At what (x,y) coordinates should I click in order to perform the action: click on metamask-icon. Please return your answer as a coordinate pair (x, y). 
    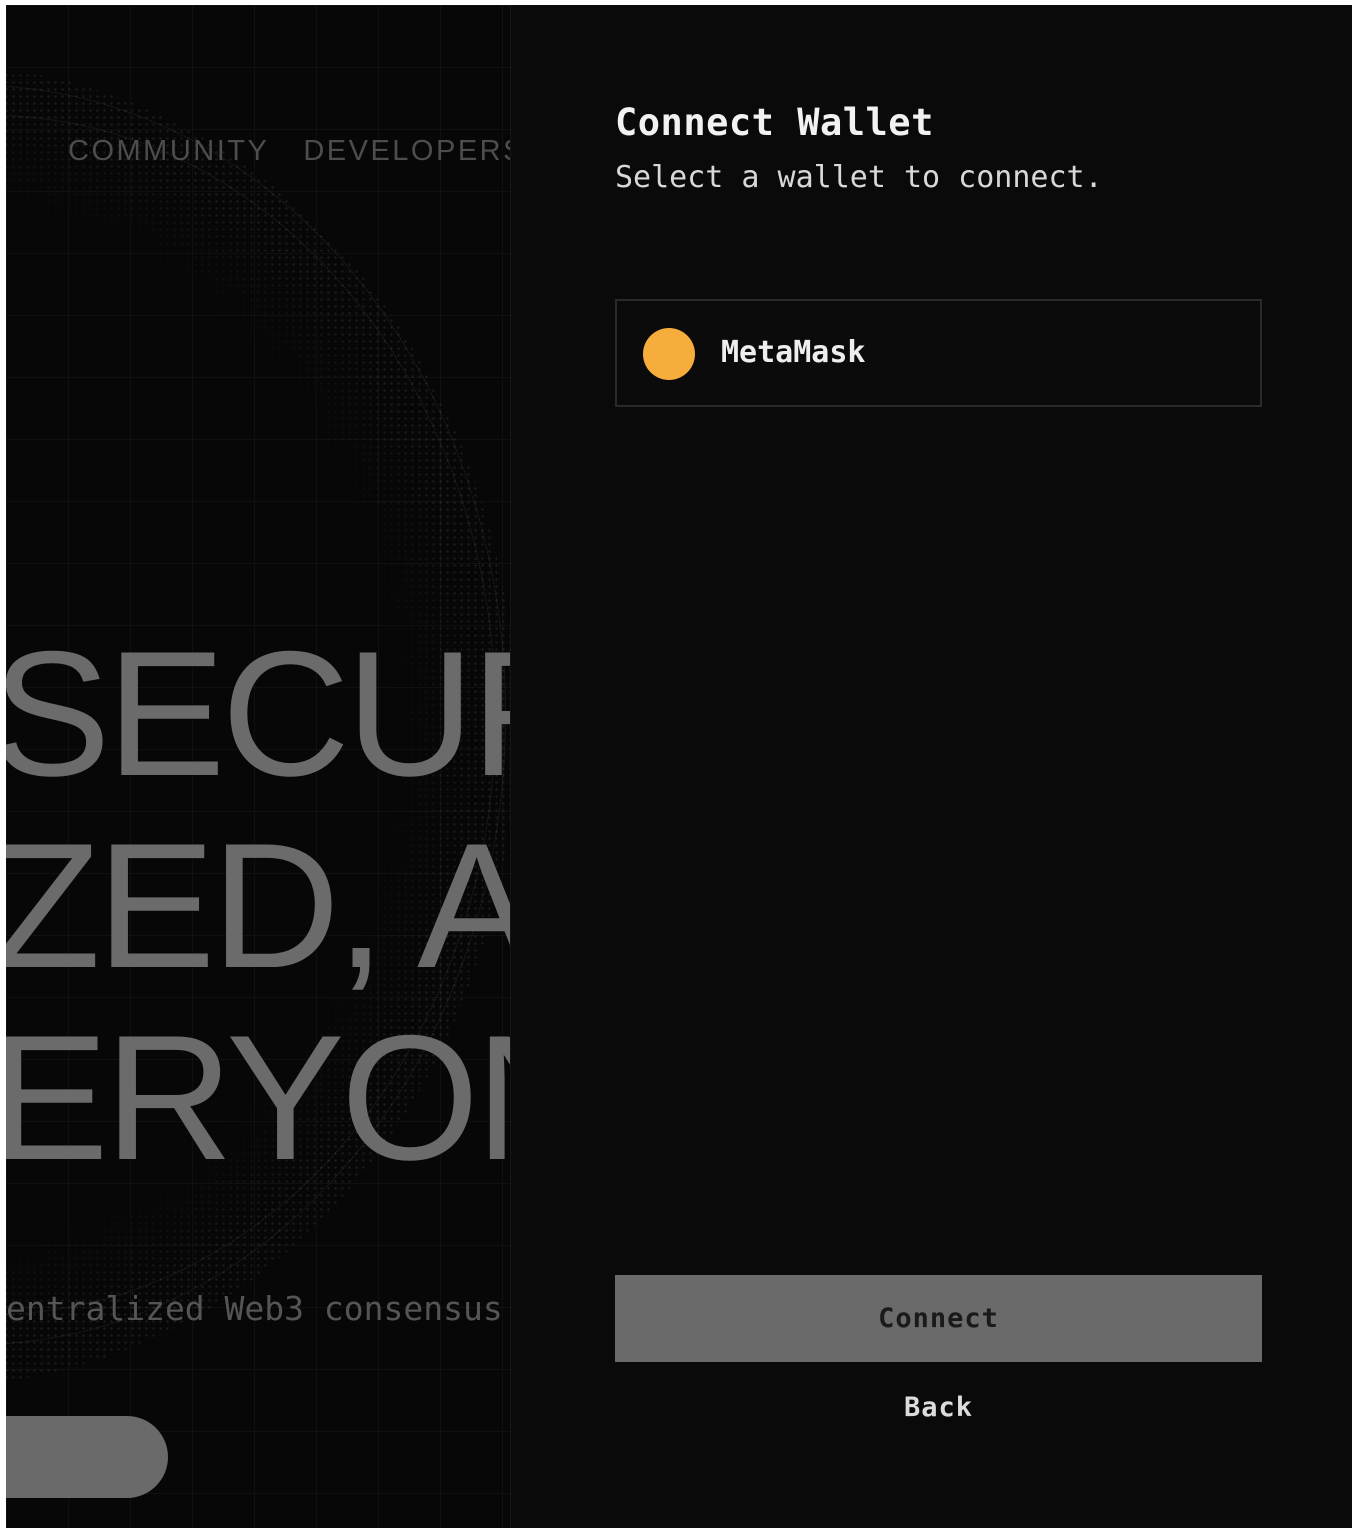
    Looking at the image, I should click on (669, 354).